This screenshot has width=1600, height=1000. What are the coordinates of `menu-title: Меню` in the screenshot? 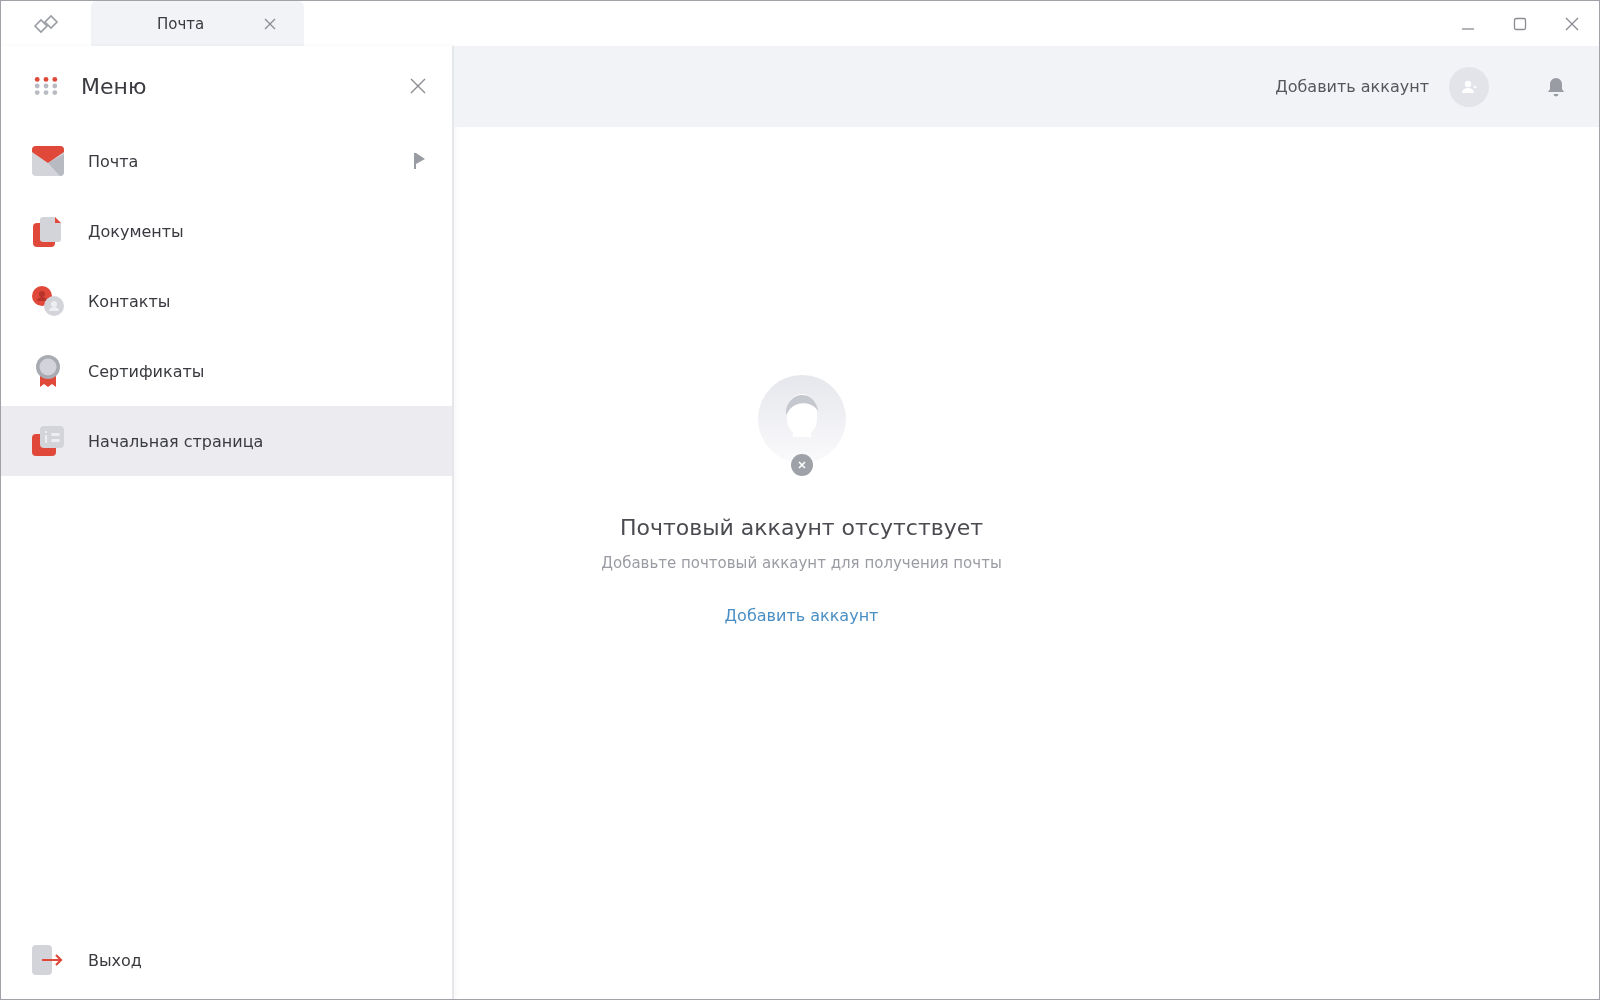 It's located at (114, 86).